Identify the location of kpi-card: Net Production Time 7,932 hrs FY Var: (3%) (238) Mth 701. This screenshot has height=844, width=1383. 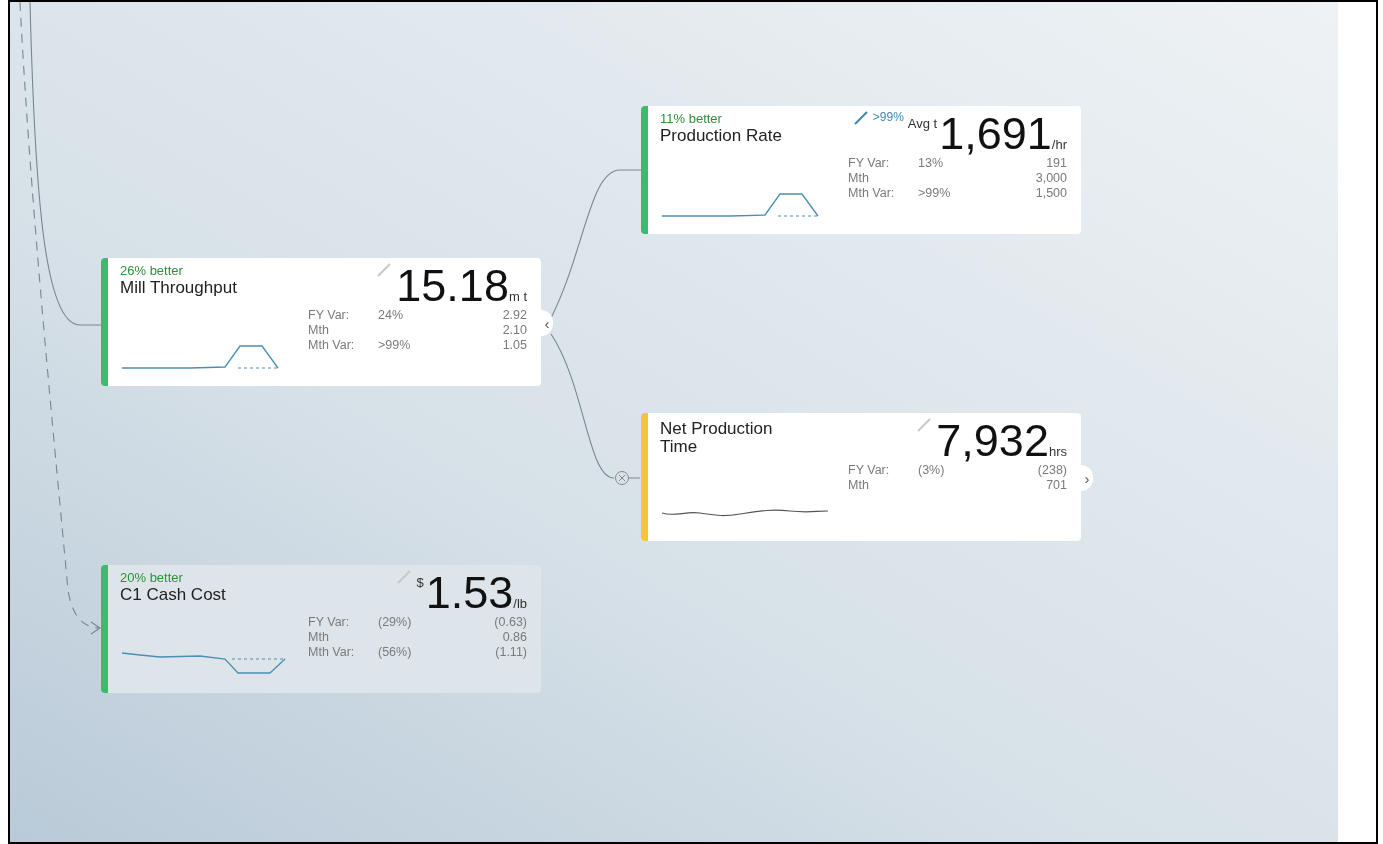
(861, 477).